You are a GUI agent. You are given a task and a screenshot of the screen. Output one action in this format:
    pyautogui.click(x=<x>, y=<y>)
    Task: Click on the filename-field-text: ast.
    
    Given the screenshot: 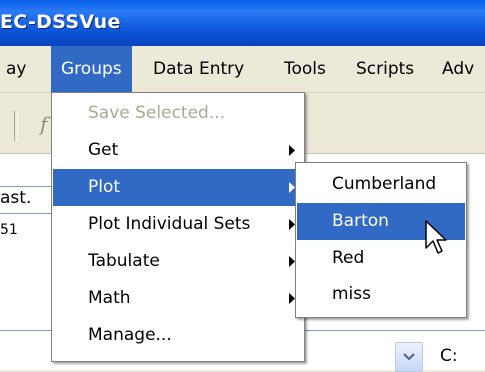 What is the action you would take?
    pyautogui.click(x=16, y=198)
    